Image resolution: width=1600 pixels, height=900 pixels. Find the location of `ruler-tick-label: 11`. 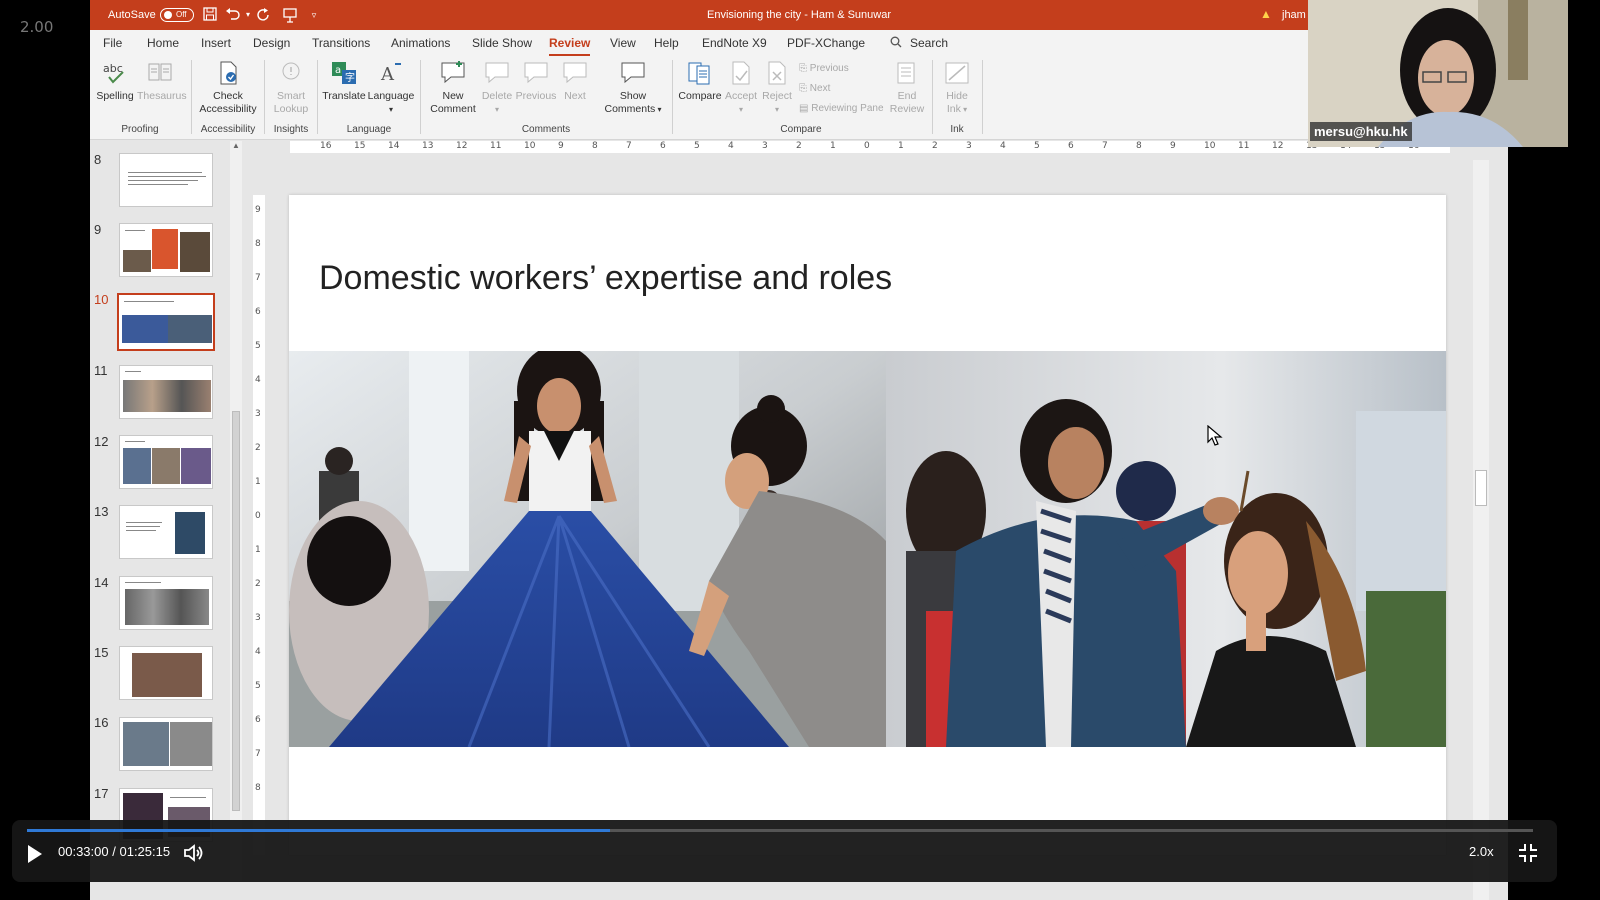

ruler-tick-label: 11 is located at coordinates (496, 146).